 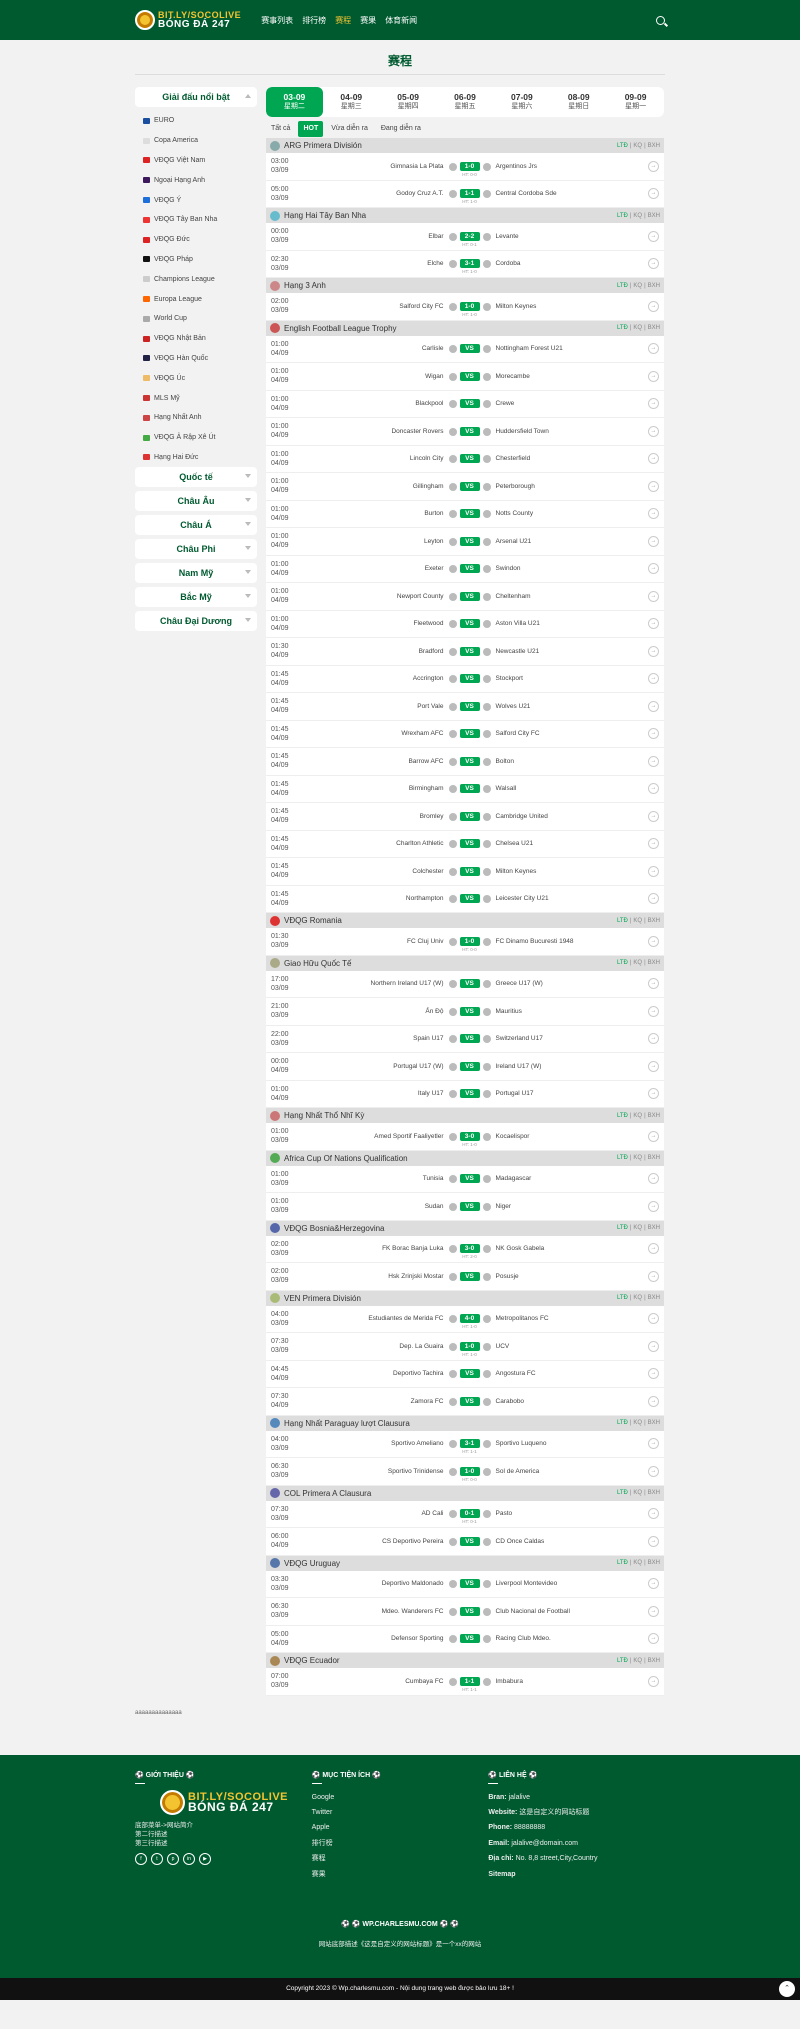 What do you see at coordinates (327, 1493) in the screenshot?
I see `league-name: COL Primera A Clausura` at bounding box center [327, 1493].